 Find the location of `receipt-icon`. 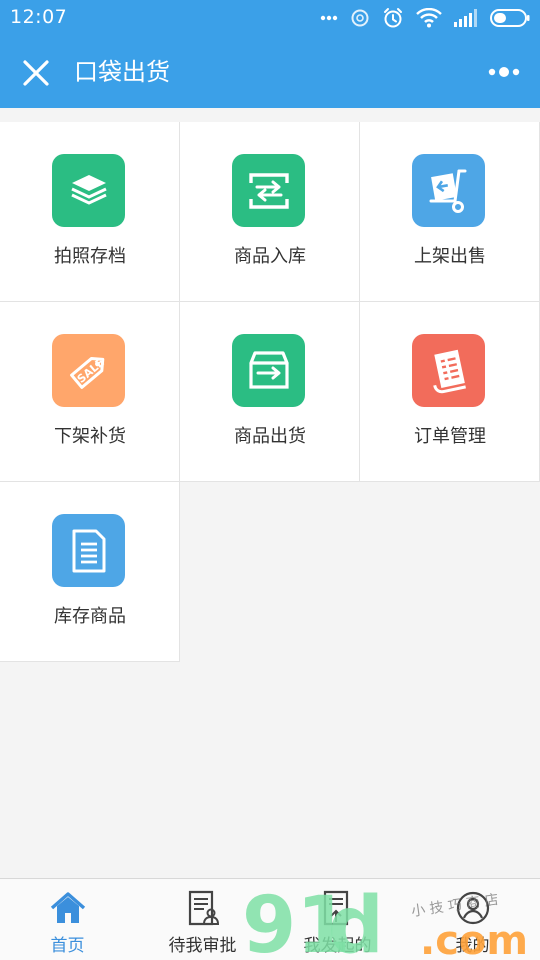

receipt-icon is located at coordinates (448, 370).